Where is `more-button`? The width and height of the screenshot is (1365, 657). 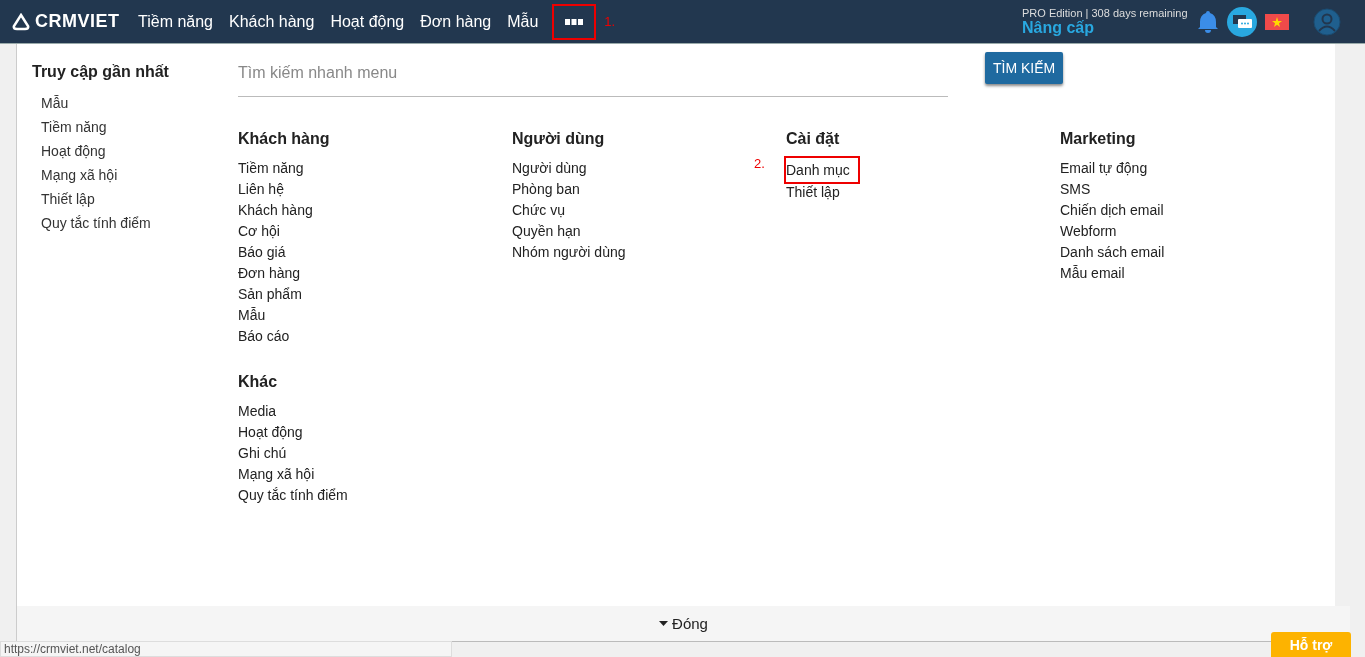 more-button is located at coordinates (574, 21).